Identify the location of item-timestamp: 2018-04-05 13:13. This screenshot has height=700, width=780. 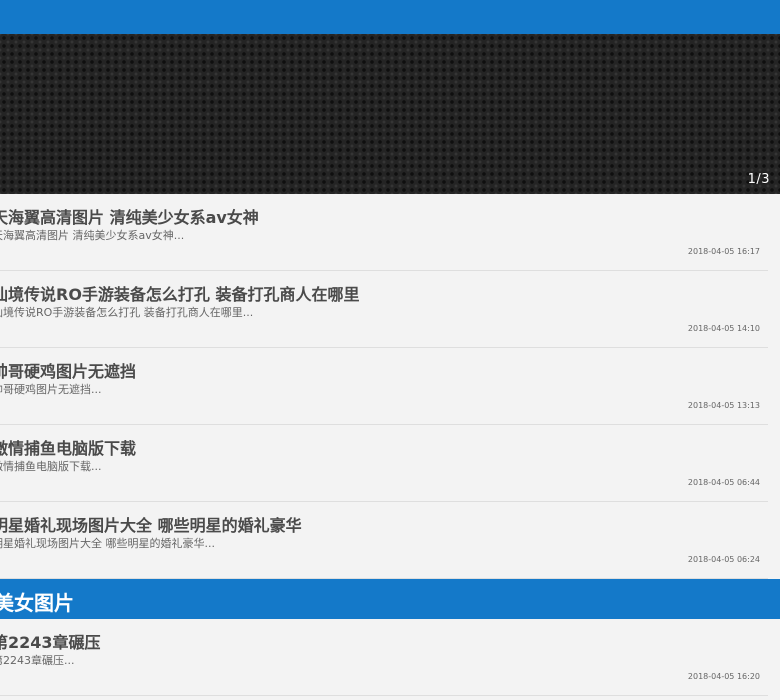
(723, 405).